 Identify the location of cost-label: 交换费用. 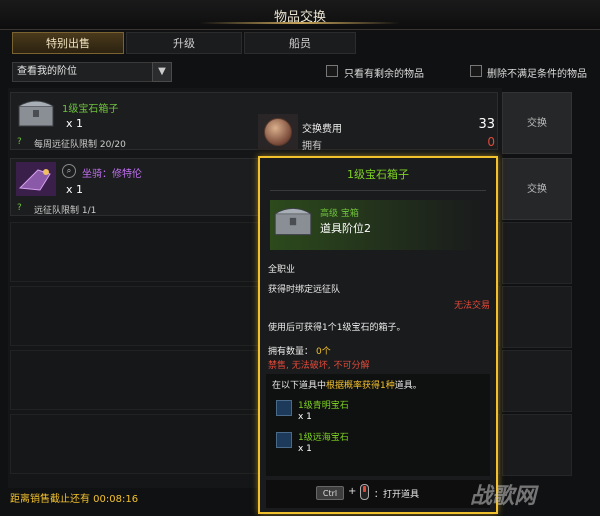
(322, 129).